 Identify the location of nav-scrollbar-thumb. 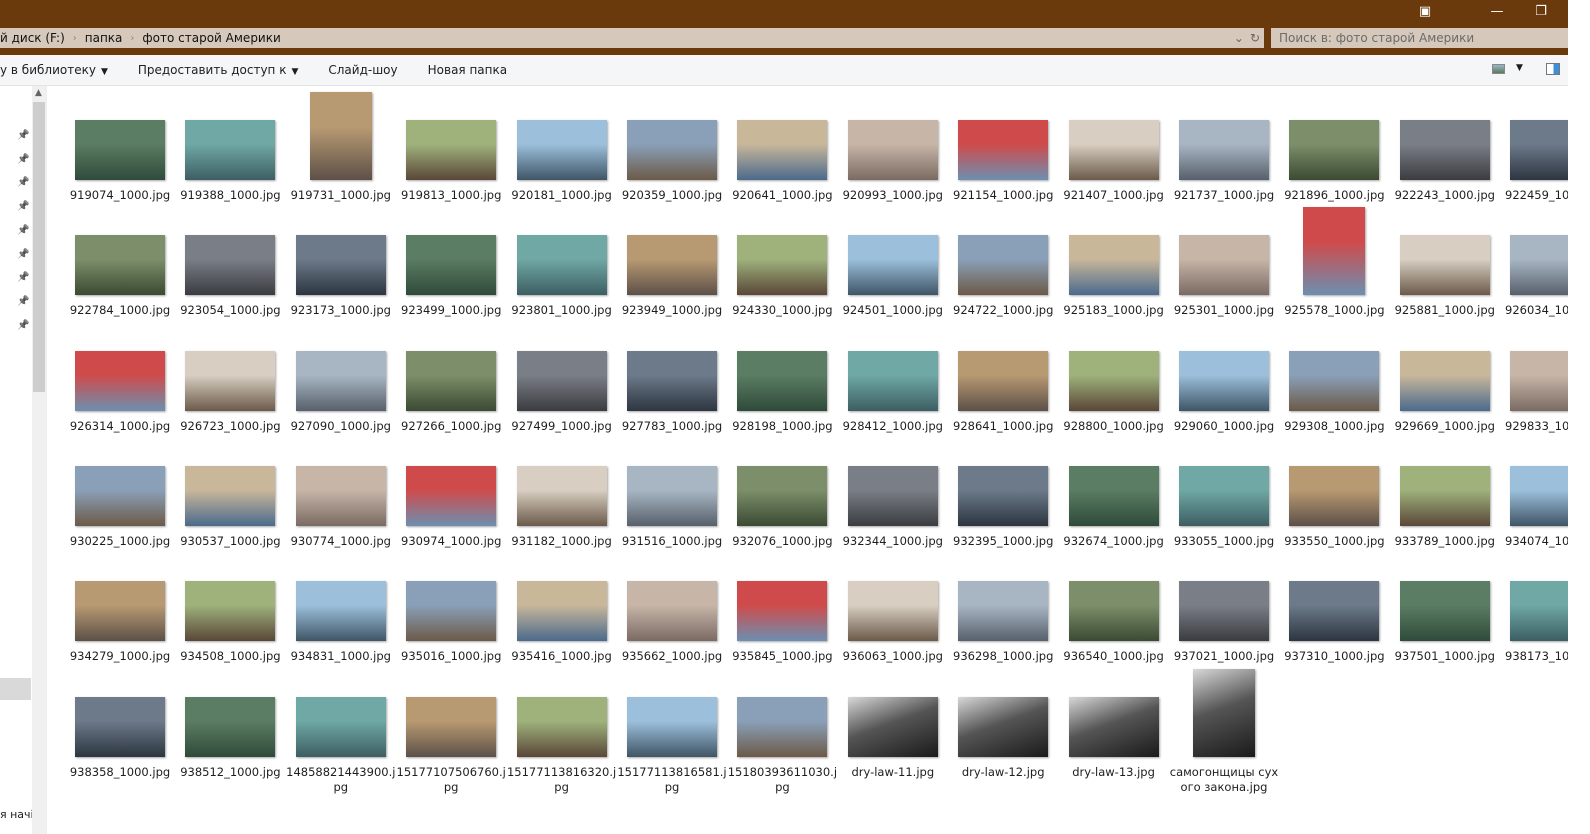
(39, 247).